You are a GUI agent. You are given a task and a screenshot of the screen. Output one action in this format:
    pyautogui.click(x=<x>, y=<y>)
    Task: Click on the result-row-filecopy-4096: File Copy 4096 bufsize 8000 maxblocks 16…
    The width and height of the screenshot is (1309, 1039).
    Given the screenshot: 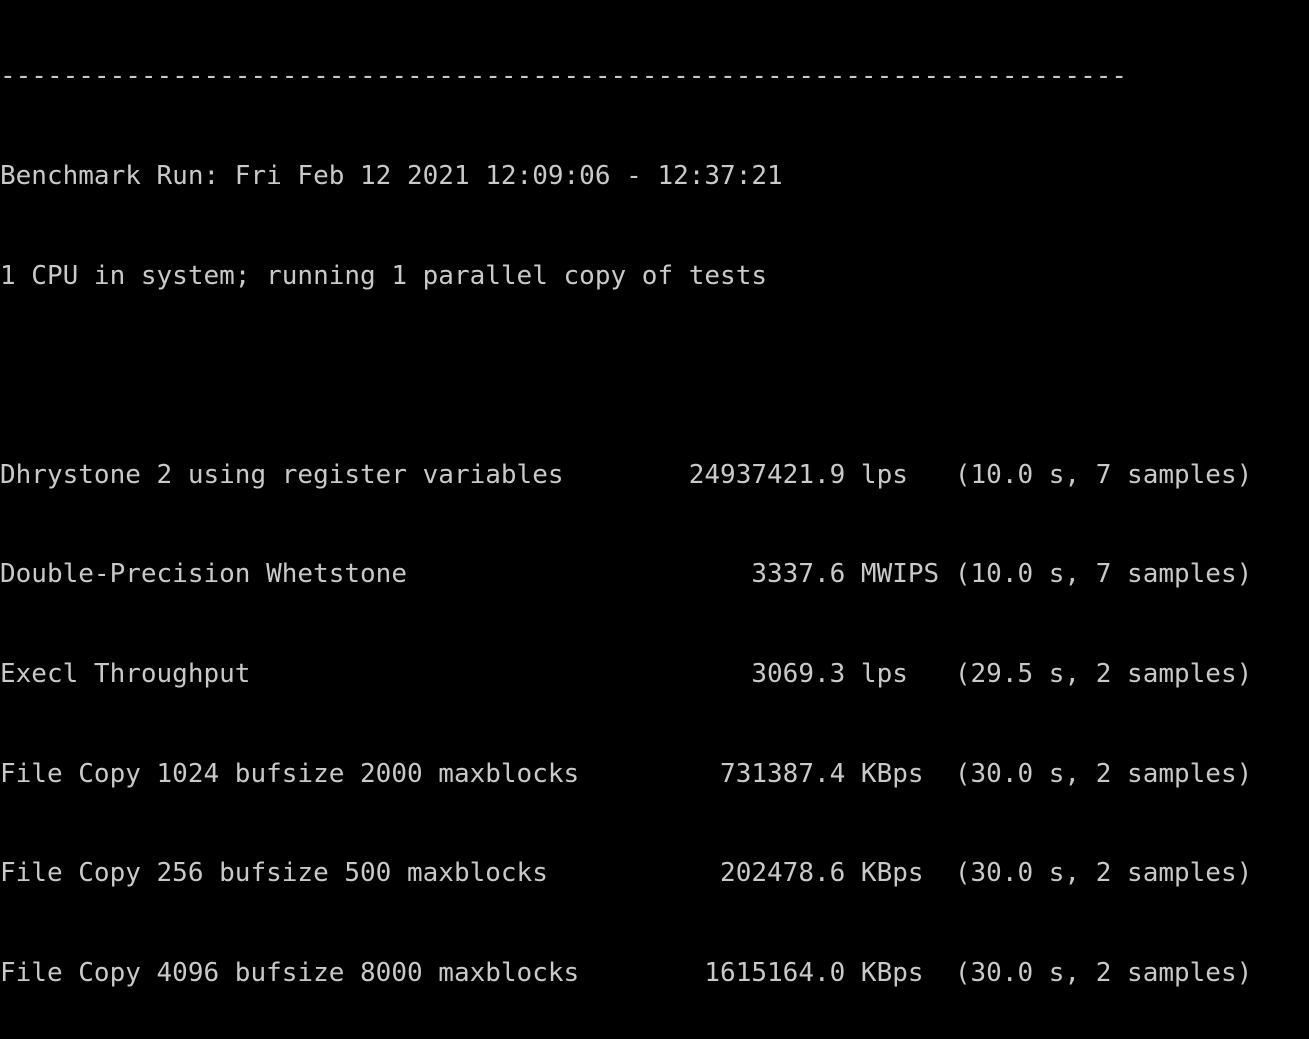 What is the action you would take?
    pyautogui.click(x=626, y=972)
    